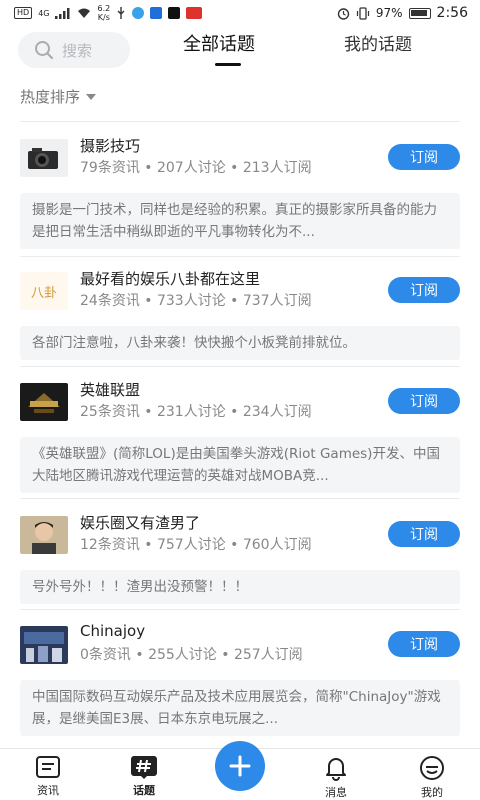 The image size is (480, 800). I want to click on top-header: 搜索 全部话题 我的话题, so click(240, 50).